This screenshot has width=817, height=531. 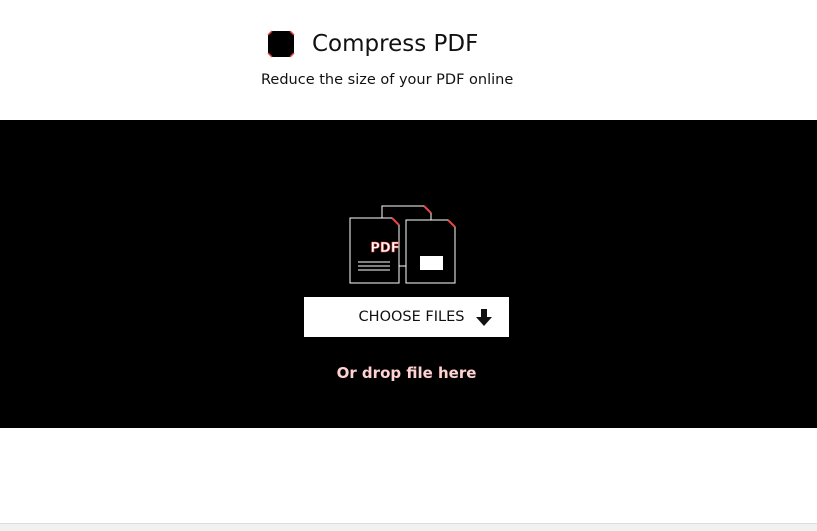 What do you see at coordinates (406, 373) in the screenshot?
I see `drop-file-hint: Or drop file here` at bounding box center [406, 373].